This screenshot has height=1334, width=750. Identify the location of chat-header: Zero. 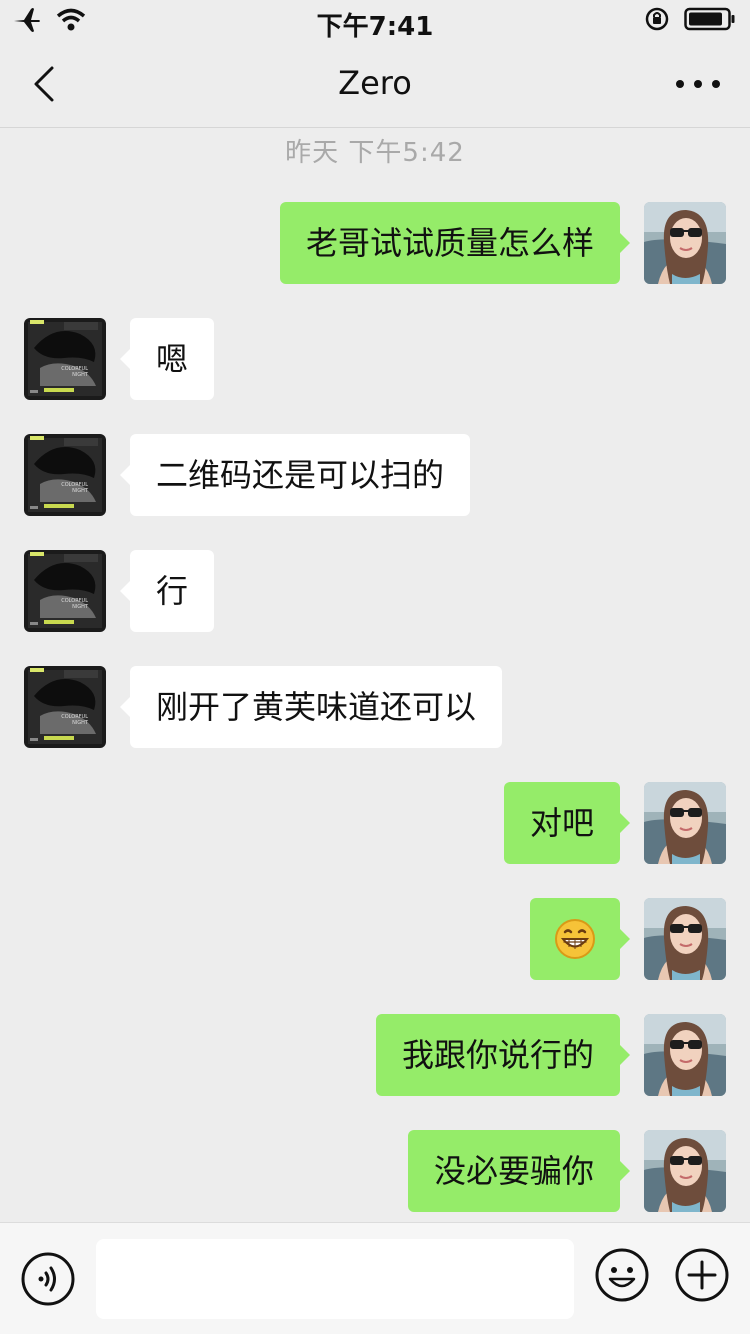
(375, 84).